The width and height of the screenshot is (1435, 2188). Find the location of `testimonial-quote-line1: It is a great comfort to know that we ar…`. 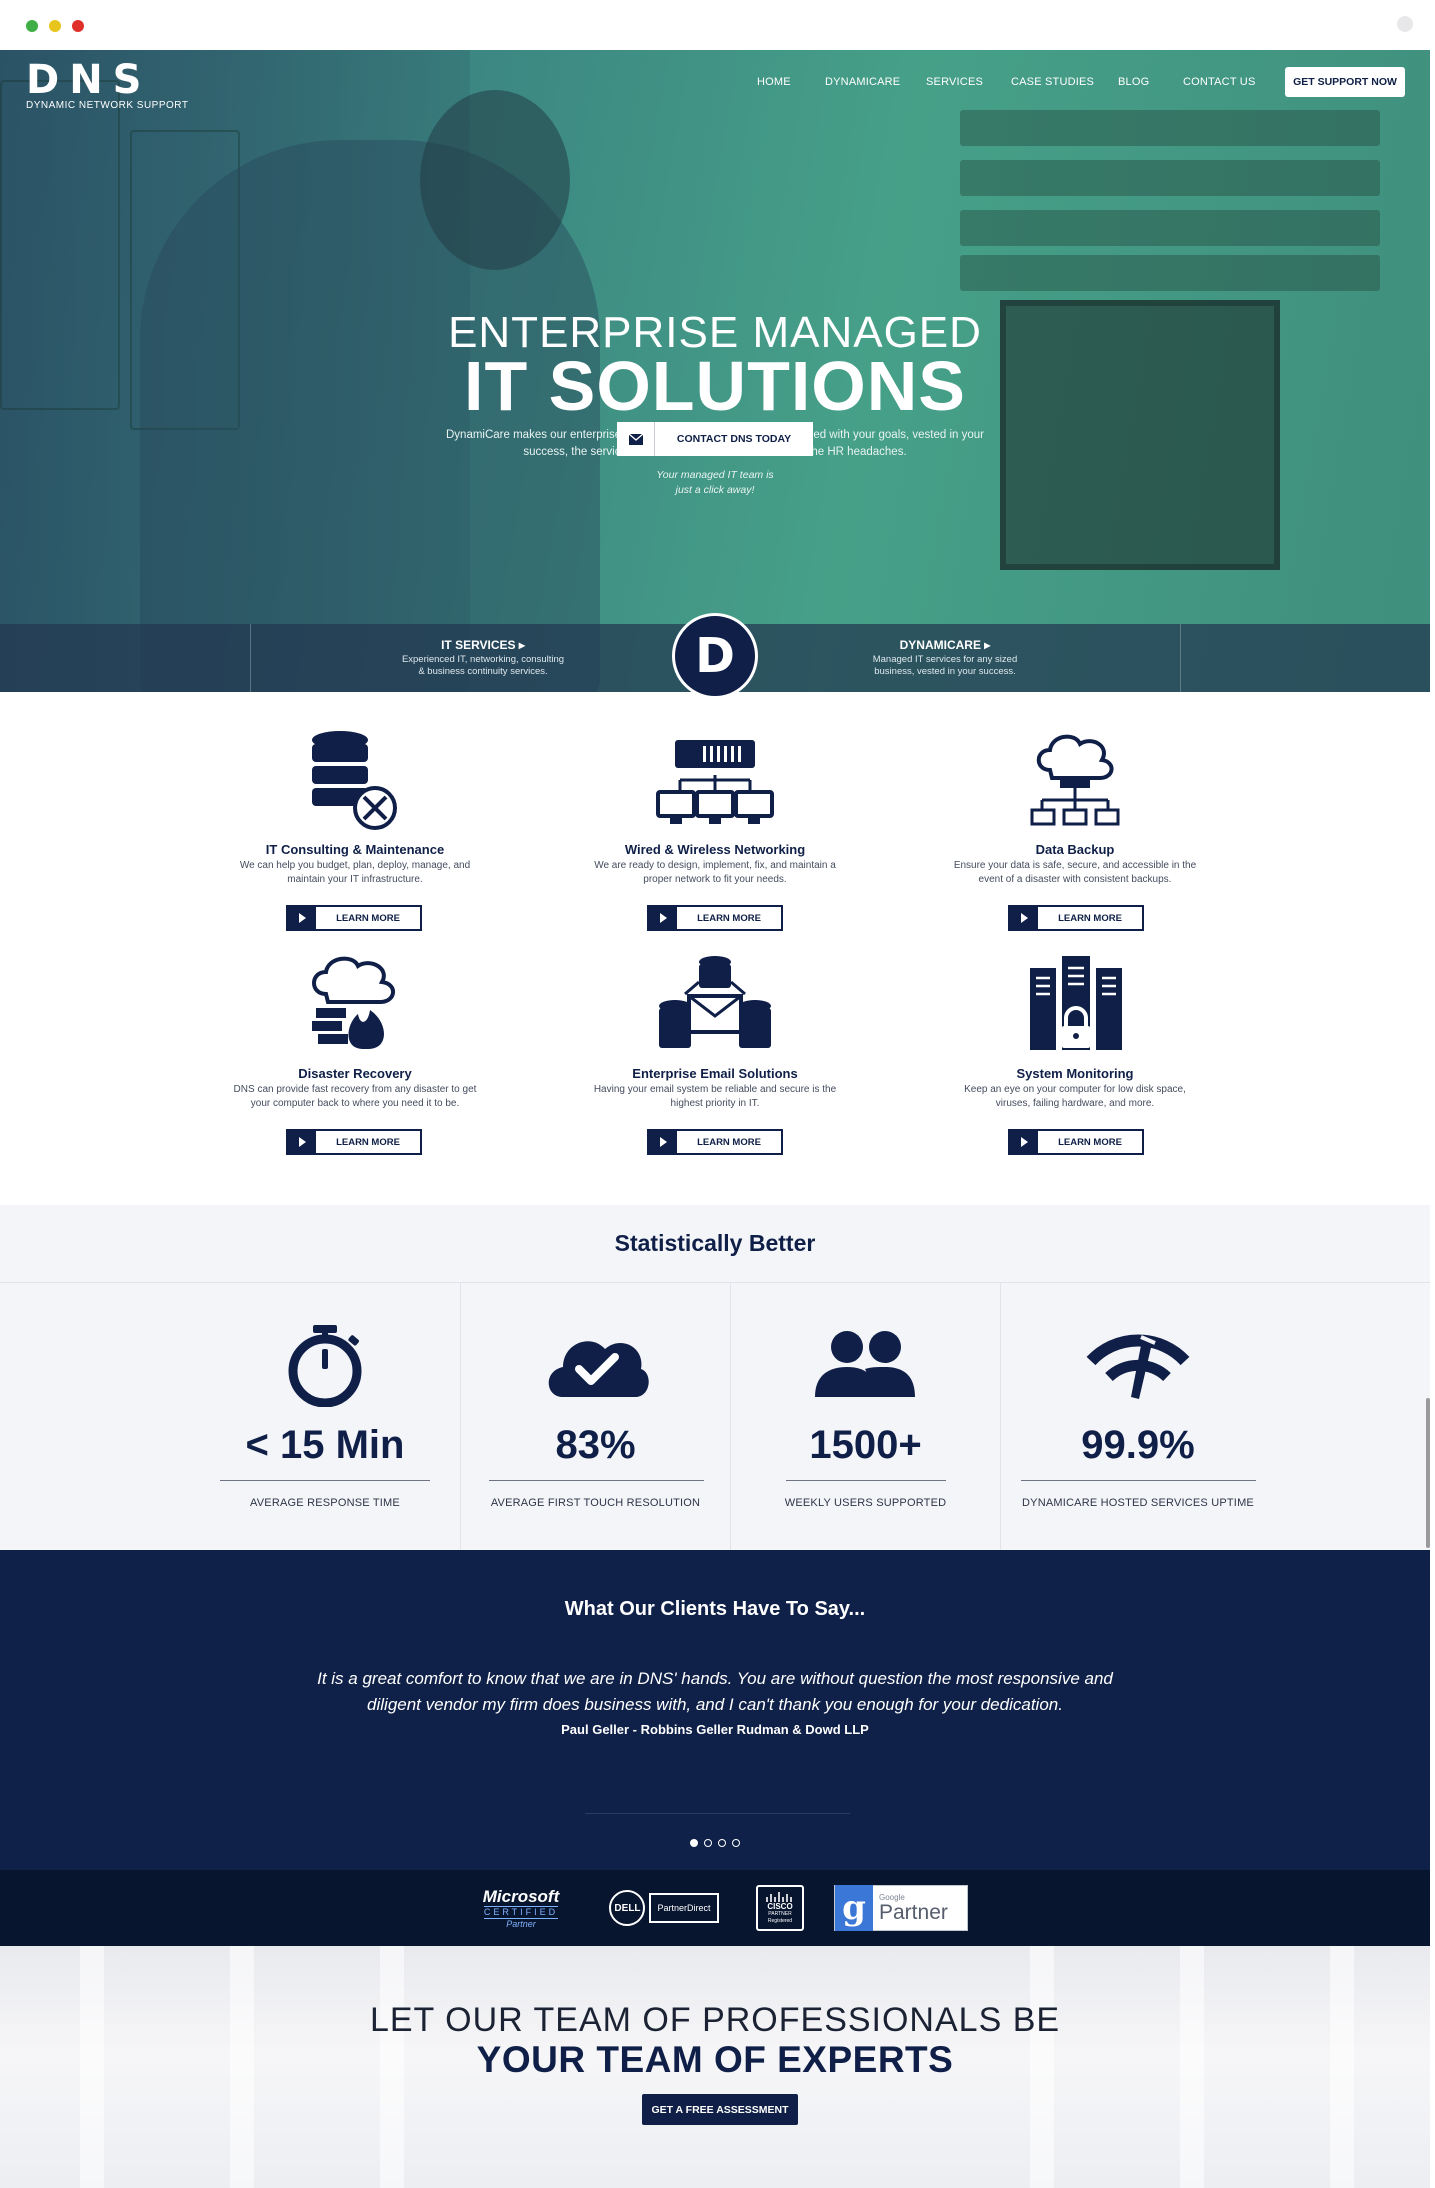

testimonial-quote-line1: It is a great comfort to know that we ar… is located at coordinates (715, 1678).